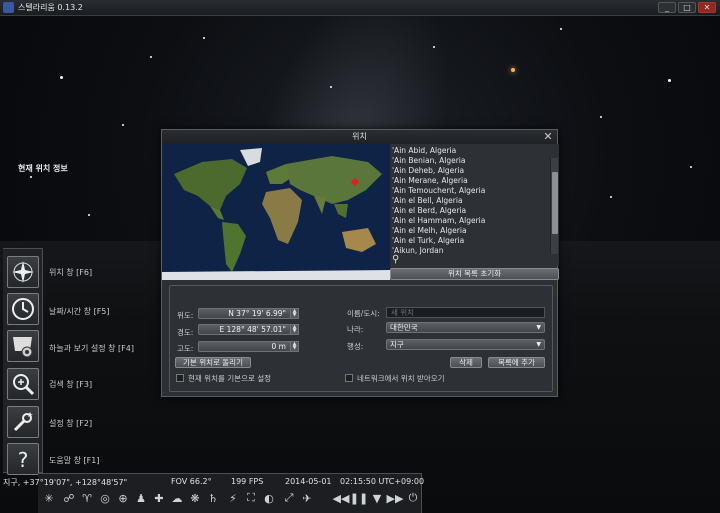  I want to click on status-location: 지구, +37°19'07", +128°48'57", so click(65, 482).